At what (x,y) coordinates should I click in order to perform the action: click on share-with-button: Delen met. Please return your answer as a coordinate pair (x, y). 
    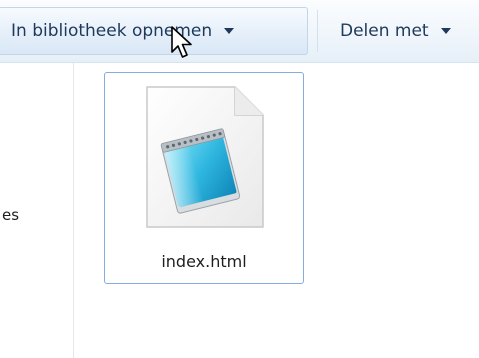
    Looking at the image, I should click on (402, 31).